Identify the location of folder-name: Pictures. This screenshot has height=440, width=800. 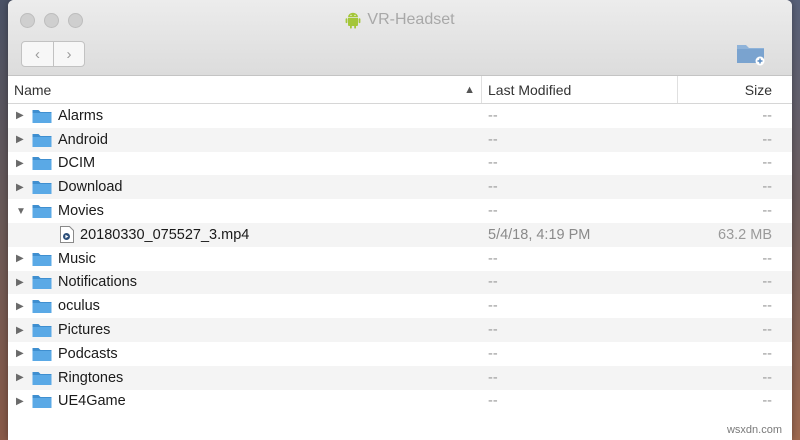
(84, 330).